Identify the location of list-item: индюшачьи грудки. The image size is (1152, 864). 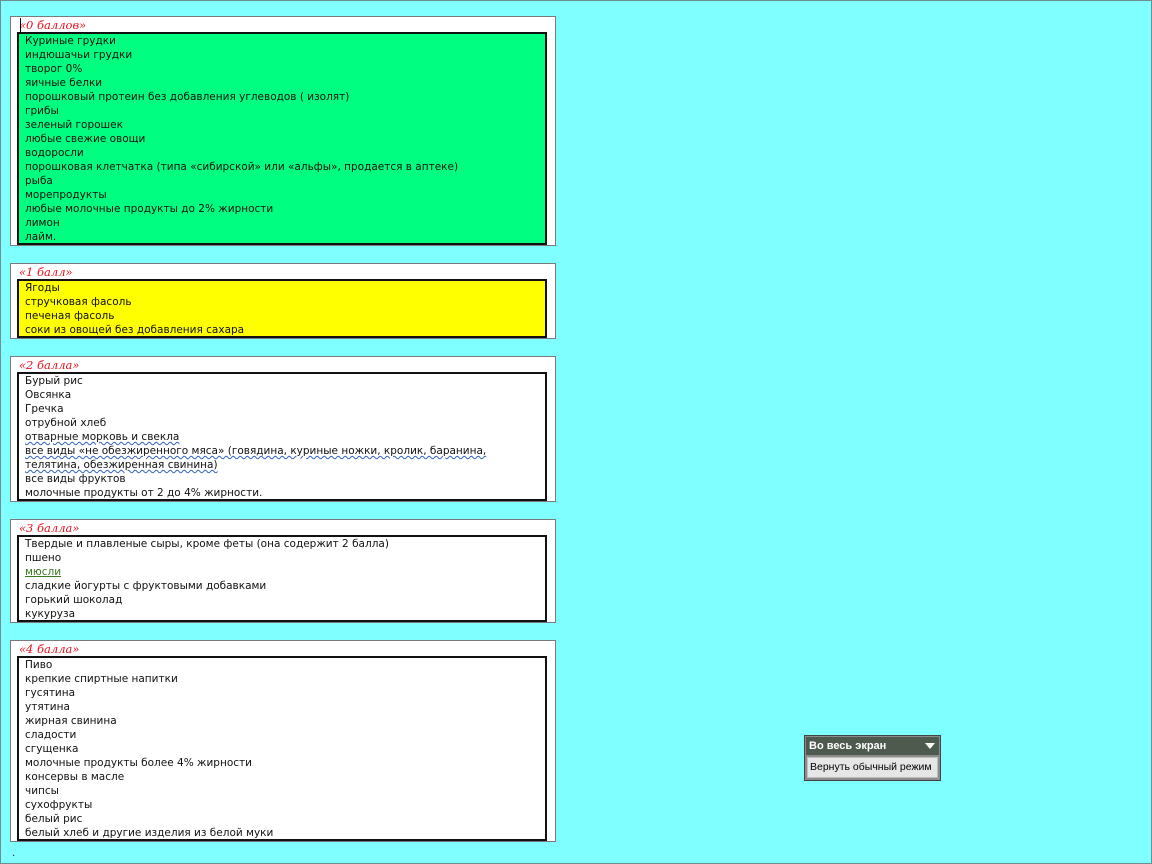
(79, 55).